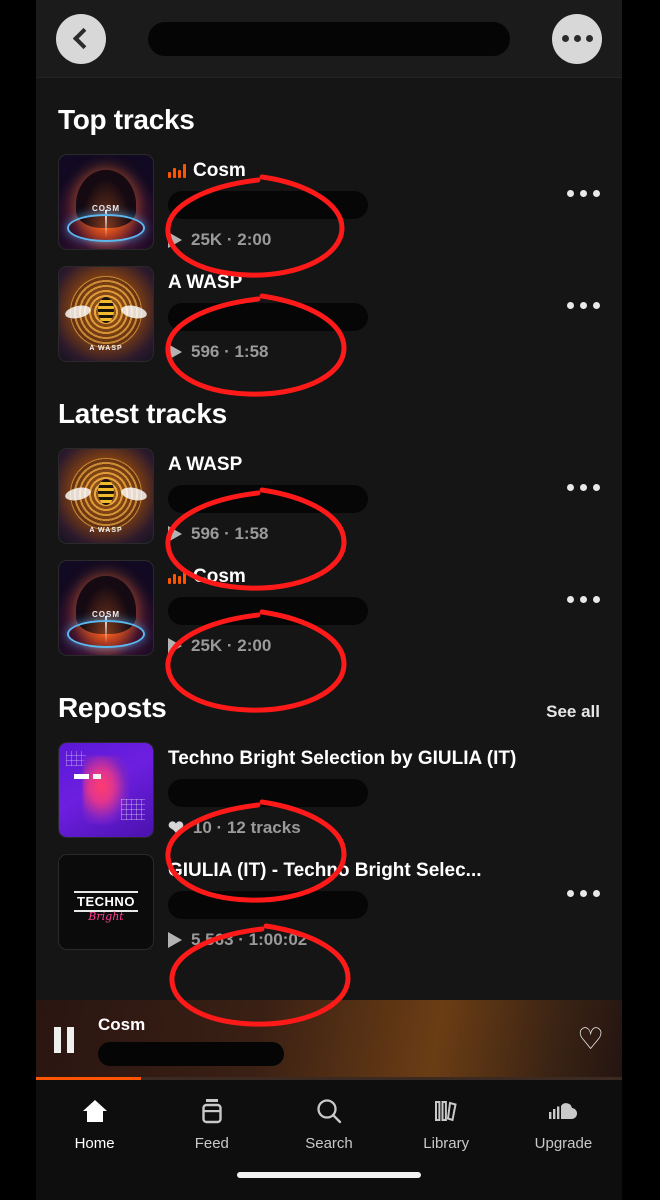 This screenshot has width=660, height=1200. Describe the element at coordinates (446, 1111) in the screenshot. I see `library-icon` at that location.